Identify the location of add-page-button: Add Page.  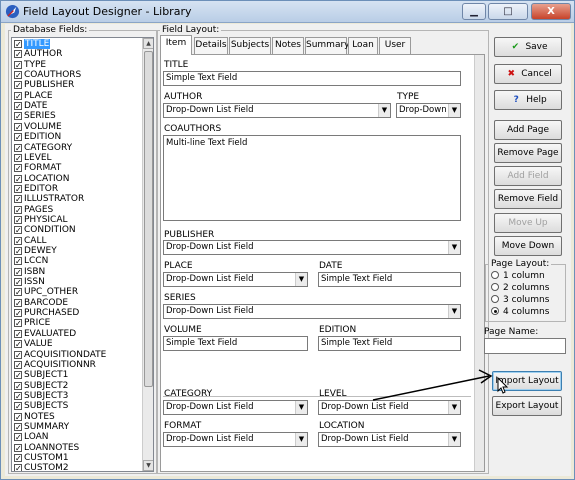
(528, 130).